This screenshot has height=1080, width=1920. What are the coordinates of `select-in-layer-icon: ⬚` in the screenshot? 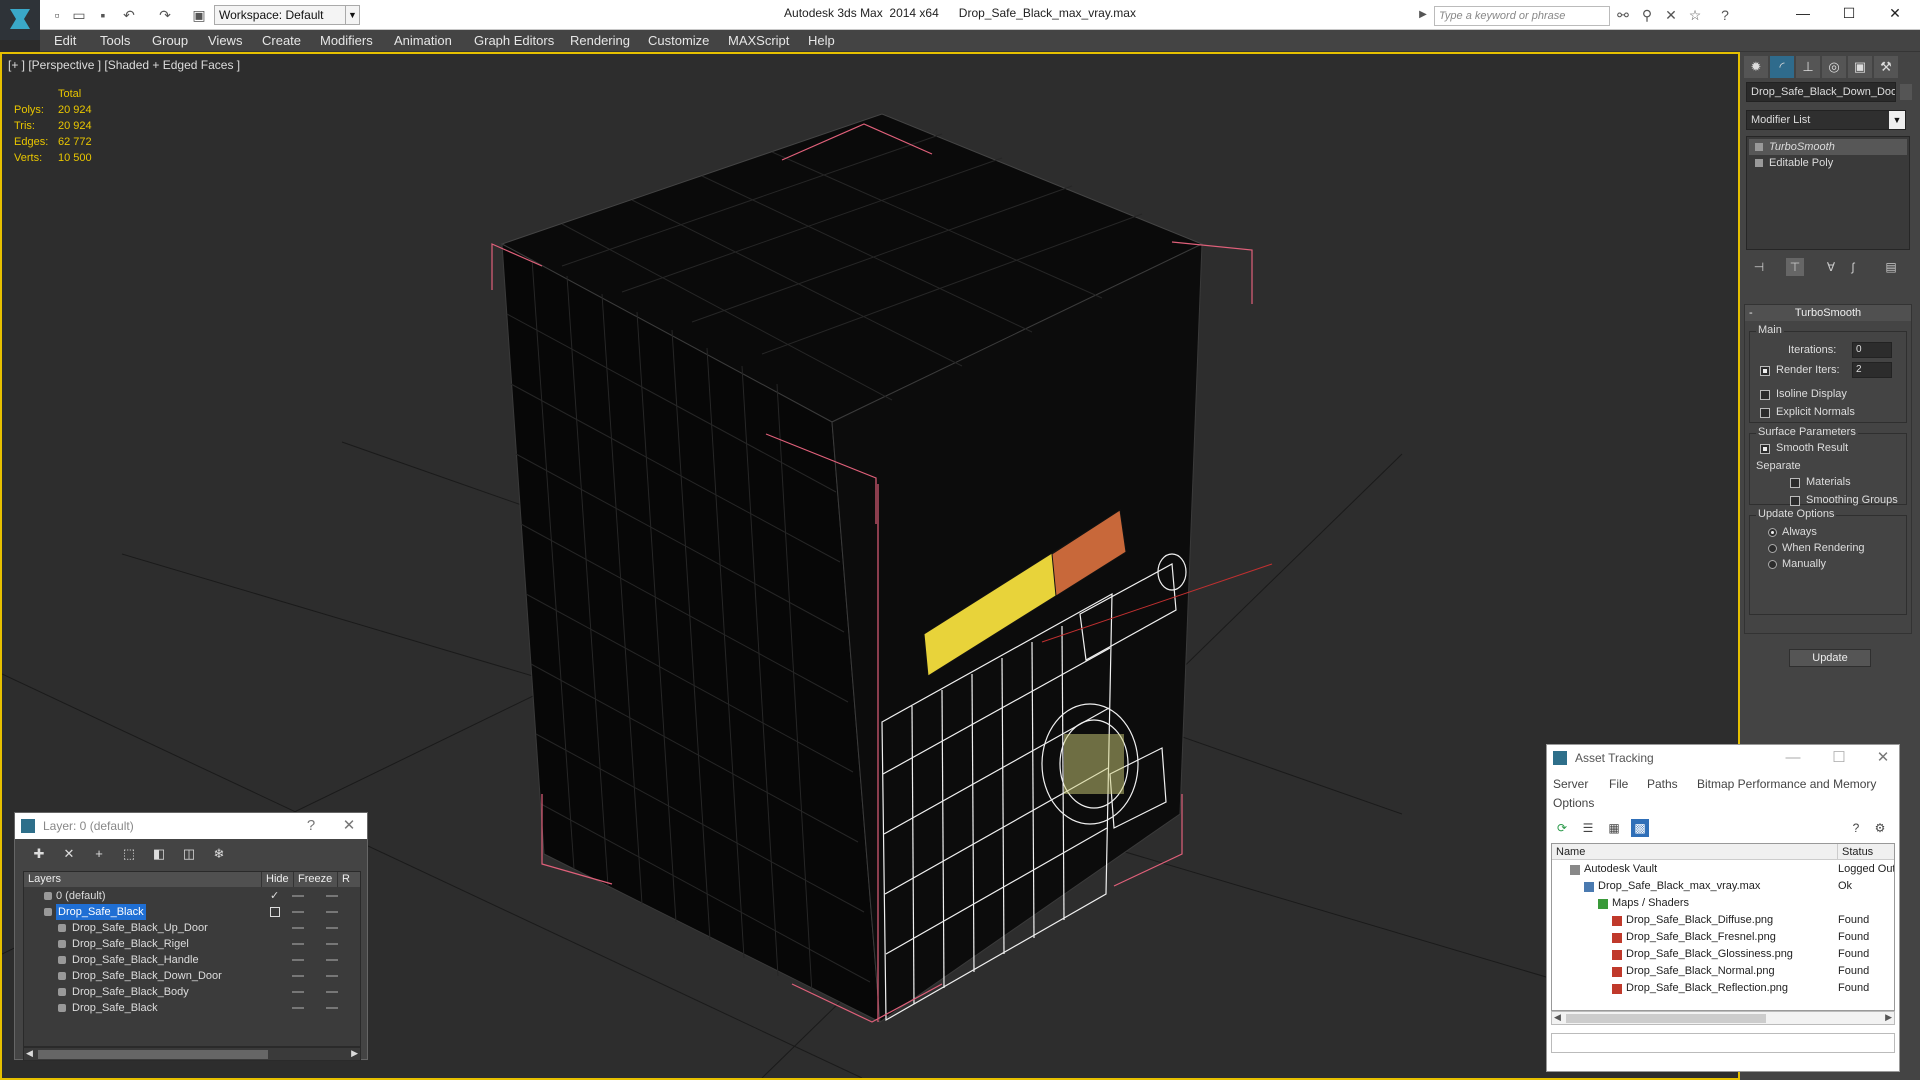 It's located at (129, 854).